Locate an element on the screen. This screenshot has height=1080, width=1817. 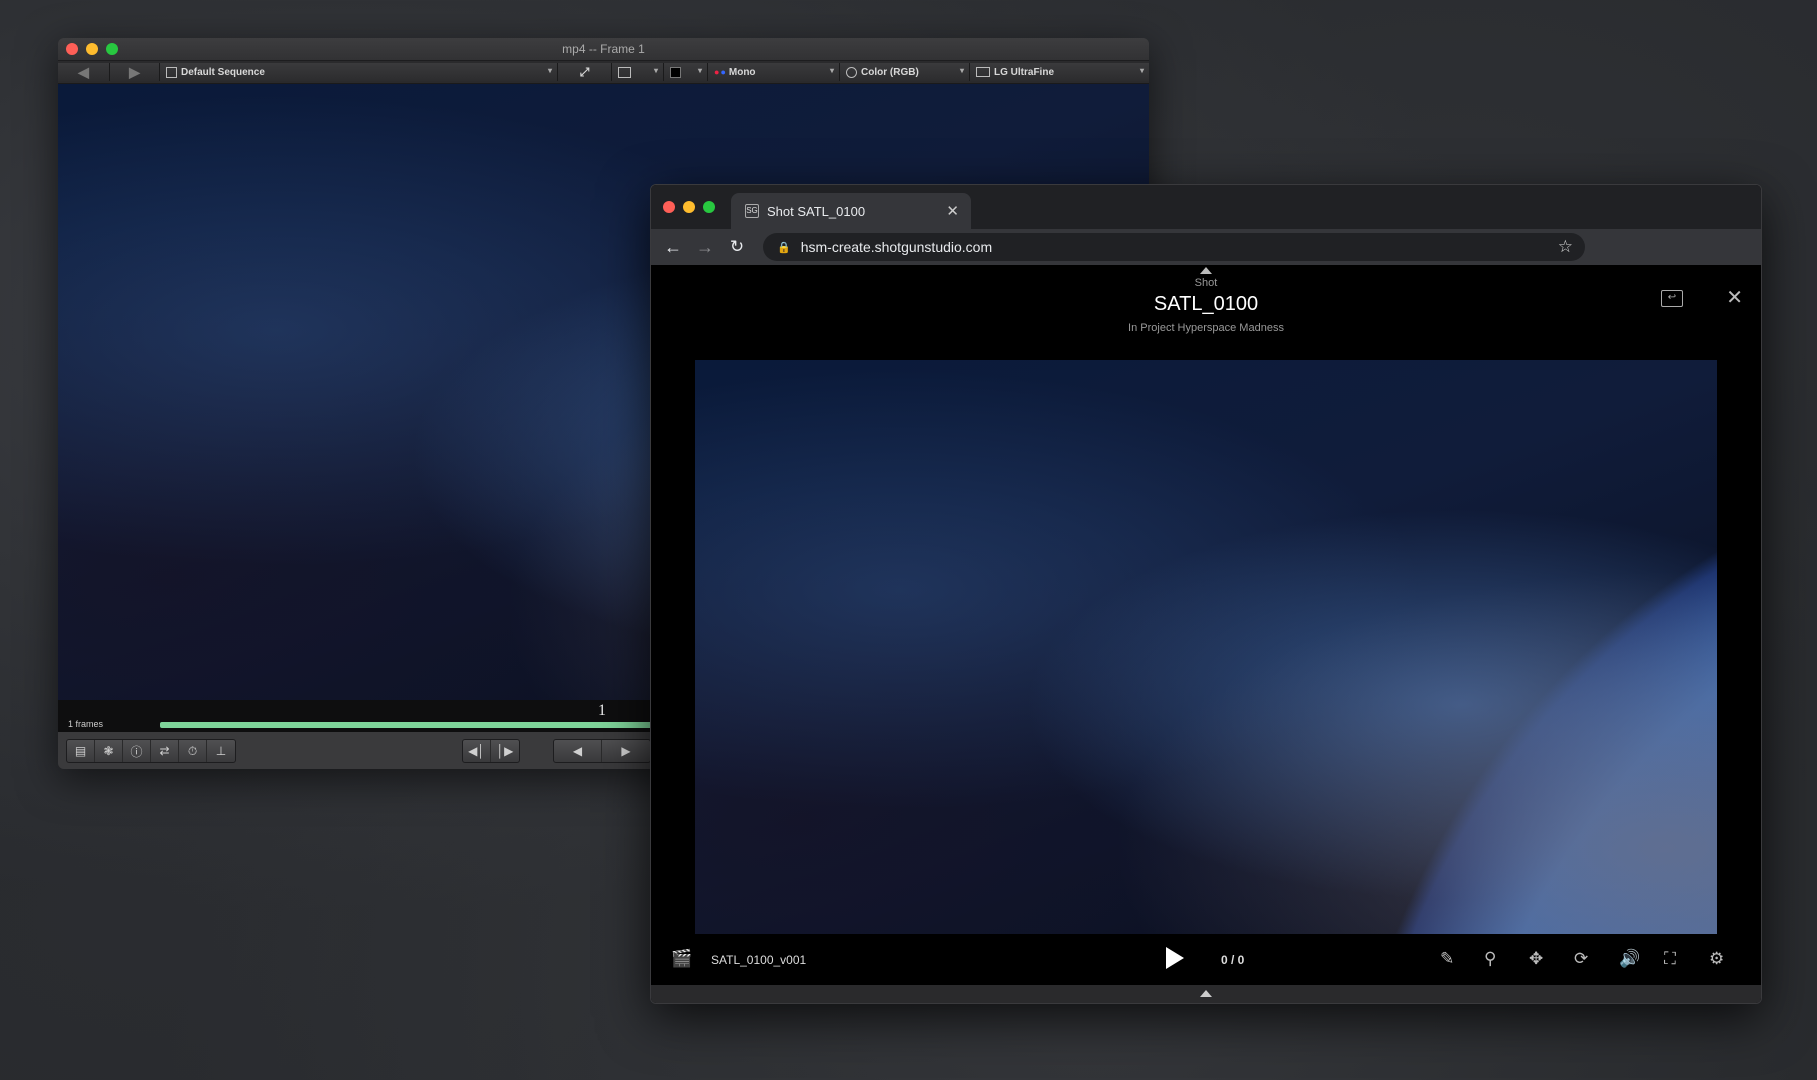
browser-toolbar: ← → ↻ 🔒 hsm-create.shotgunstudio.com ☆ is located at coordinates (1206, 247).